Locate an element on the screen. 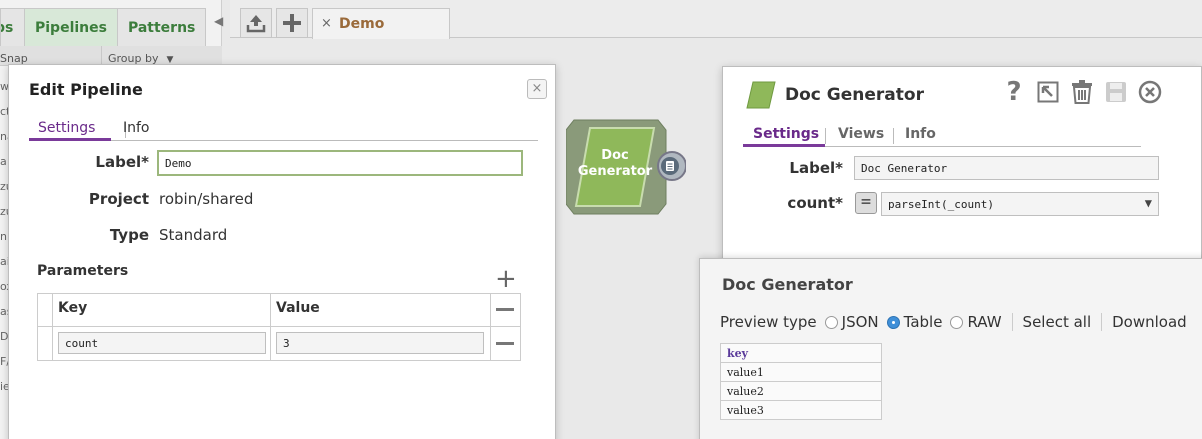 This screenshot has width=1202, height=439. tab-pipelines: Pipelines is located at coordinates (71, 27).